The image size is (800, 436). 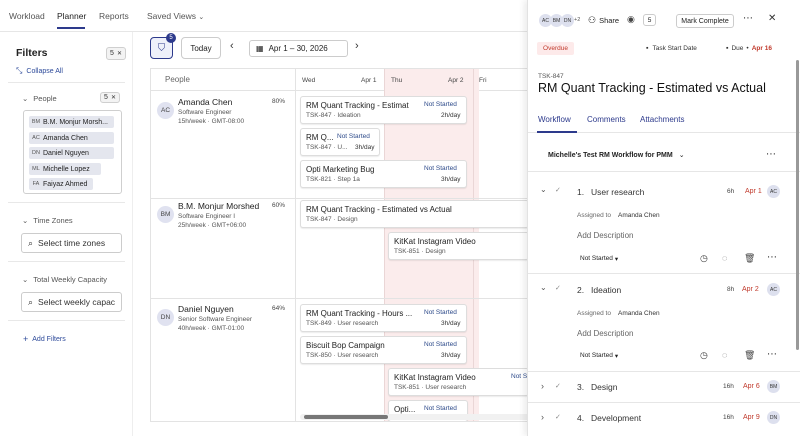 What do you see at coordinates (71, 138) in the screenshot?
I see `person-chip: AC Amanda Chen` at bounding box center [71, 138].